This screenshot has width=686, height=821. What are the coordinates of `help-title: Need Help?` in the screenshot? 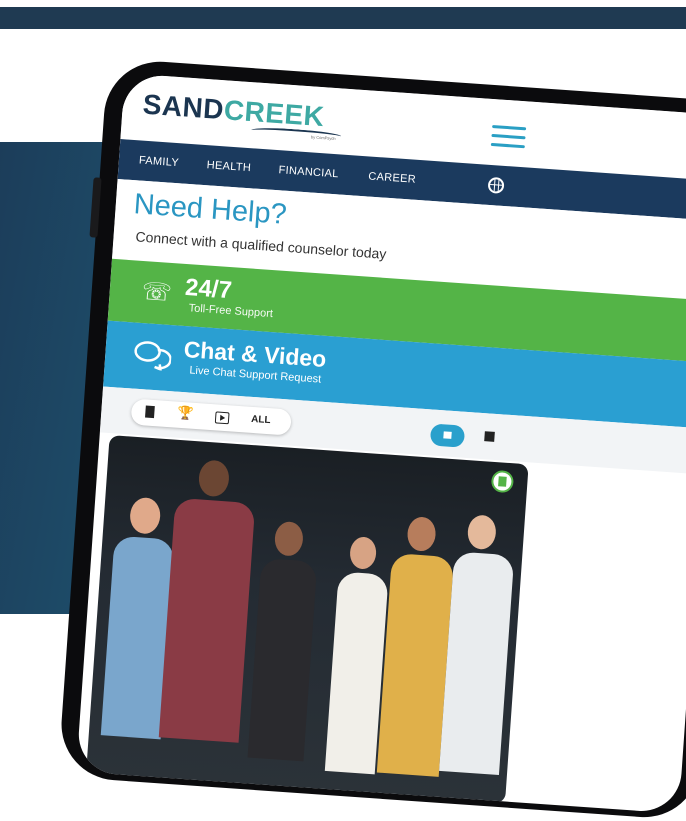 It's located at (210, 209).